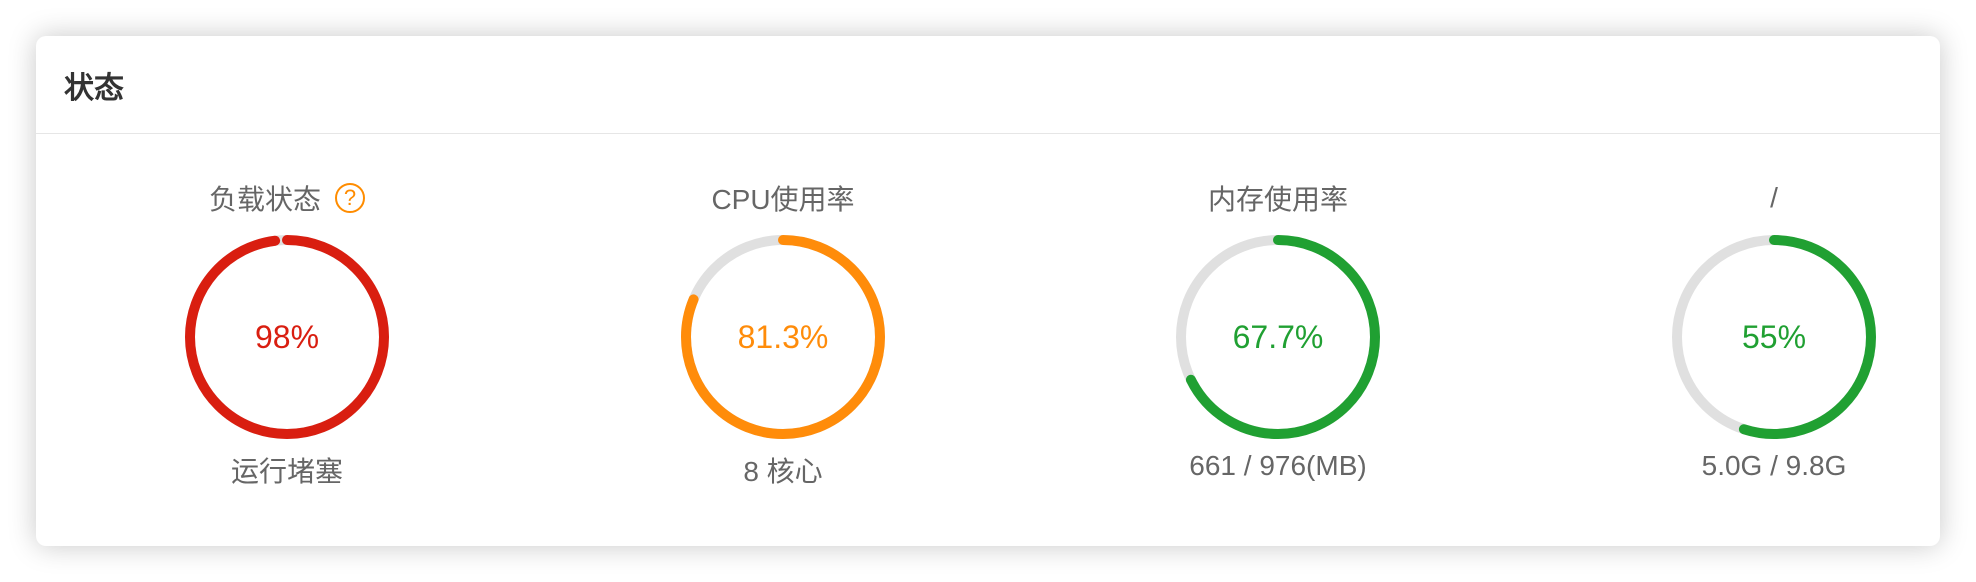 This screenshot has width=1976, height=582. Describe the element at coordinates (264, 199) in the screenshot. I see `gauge-title: 负载状态` at that location.